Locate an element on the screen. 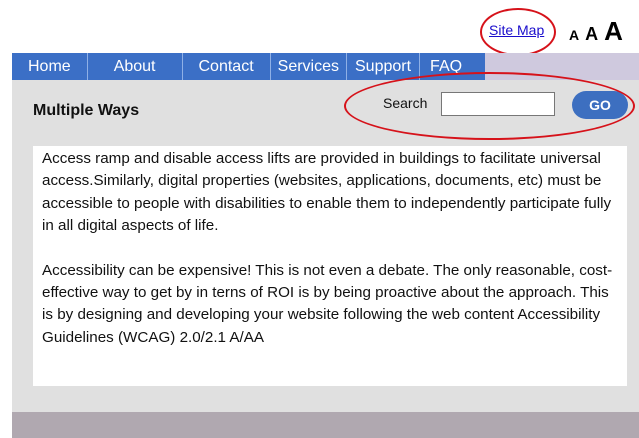 The height and width of the screenshot is (438, 639). site-map-highlight-ring is located at coordinates (518, 32).